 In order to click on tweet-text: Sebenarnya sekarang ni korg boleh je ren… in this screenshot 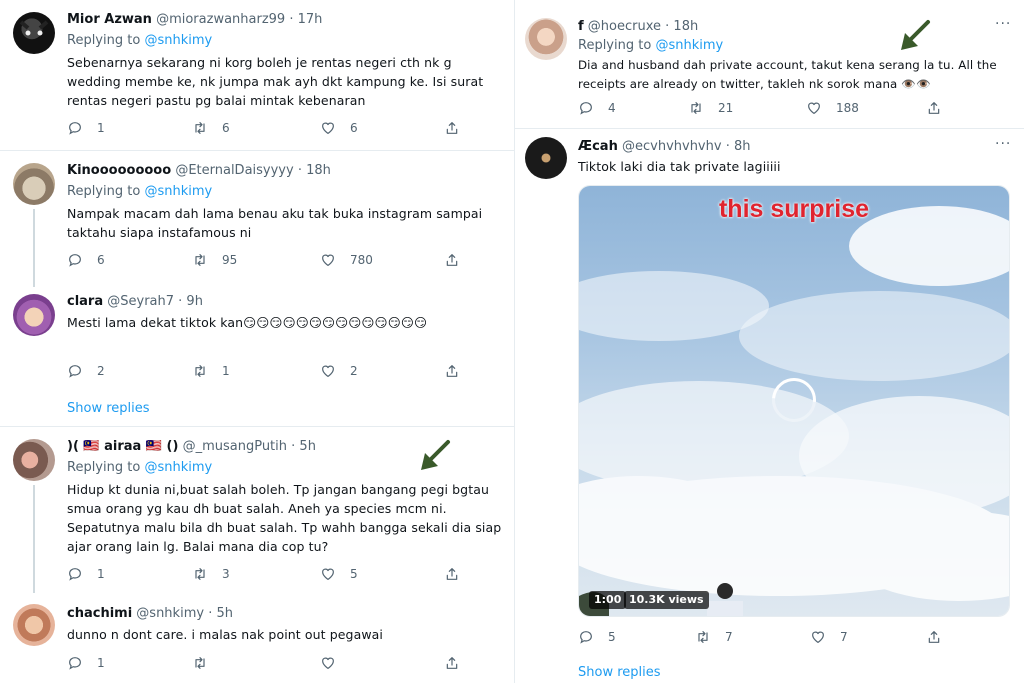, I will do `click(275, 81)`.